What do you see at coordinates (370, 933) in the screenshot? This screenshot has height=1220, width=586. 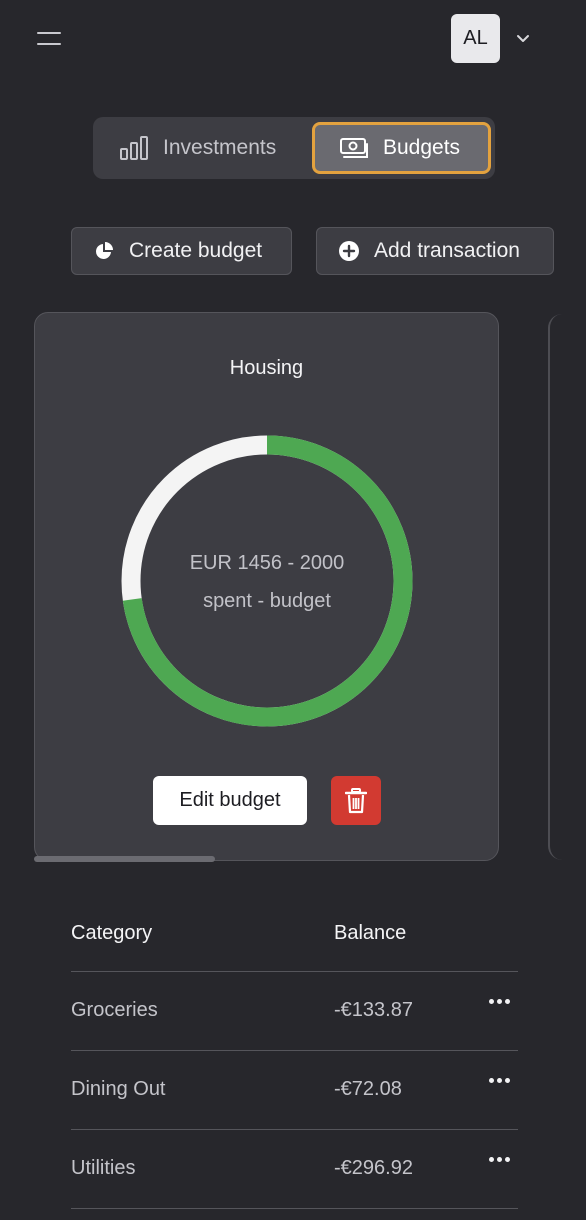 I see `column-header-balance: Balance` at bounding box center [370, 933].